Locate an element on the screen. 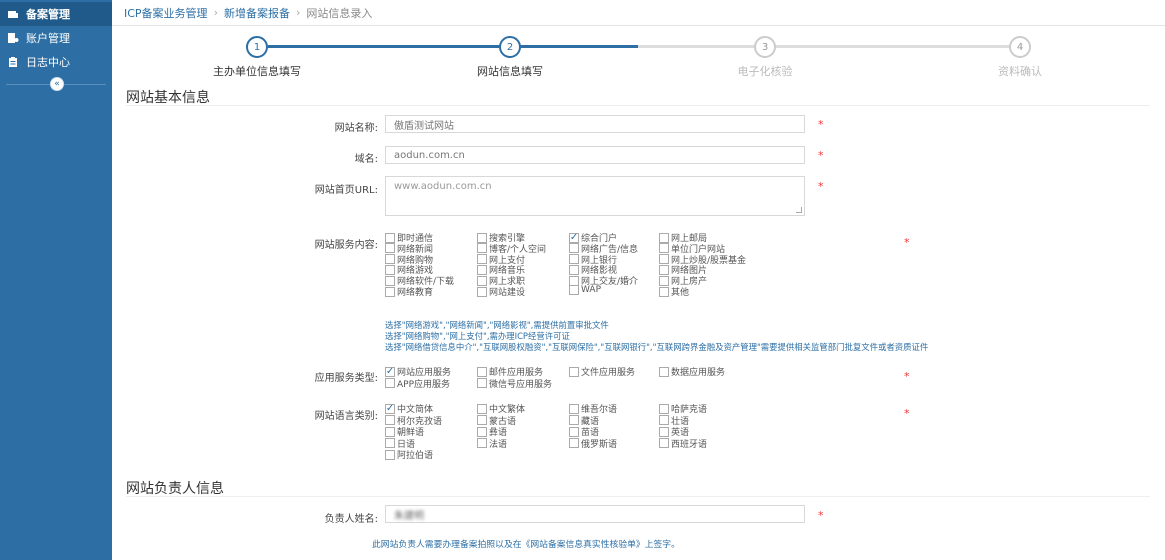 The image size is (1165, 560). app-type-label: 应用服务类型: is located at coordinates (346, 378).